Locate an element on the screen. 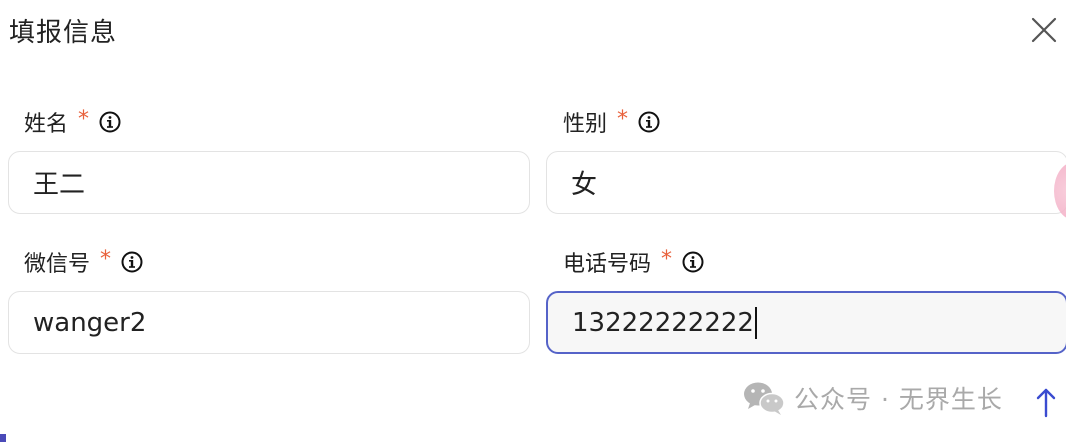 The width and height of the screenshot is (1066, 442). wechat-icon is located at coordinates (764, 398).